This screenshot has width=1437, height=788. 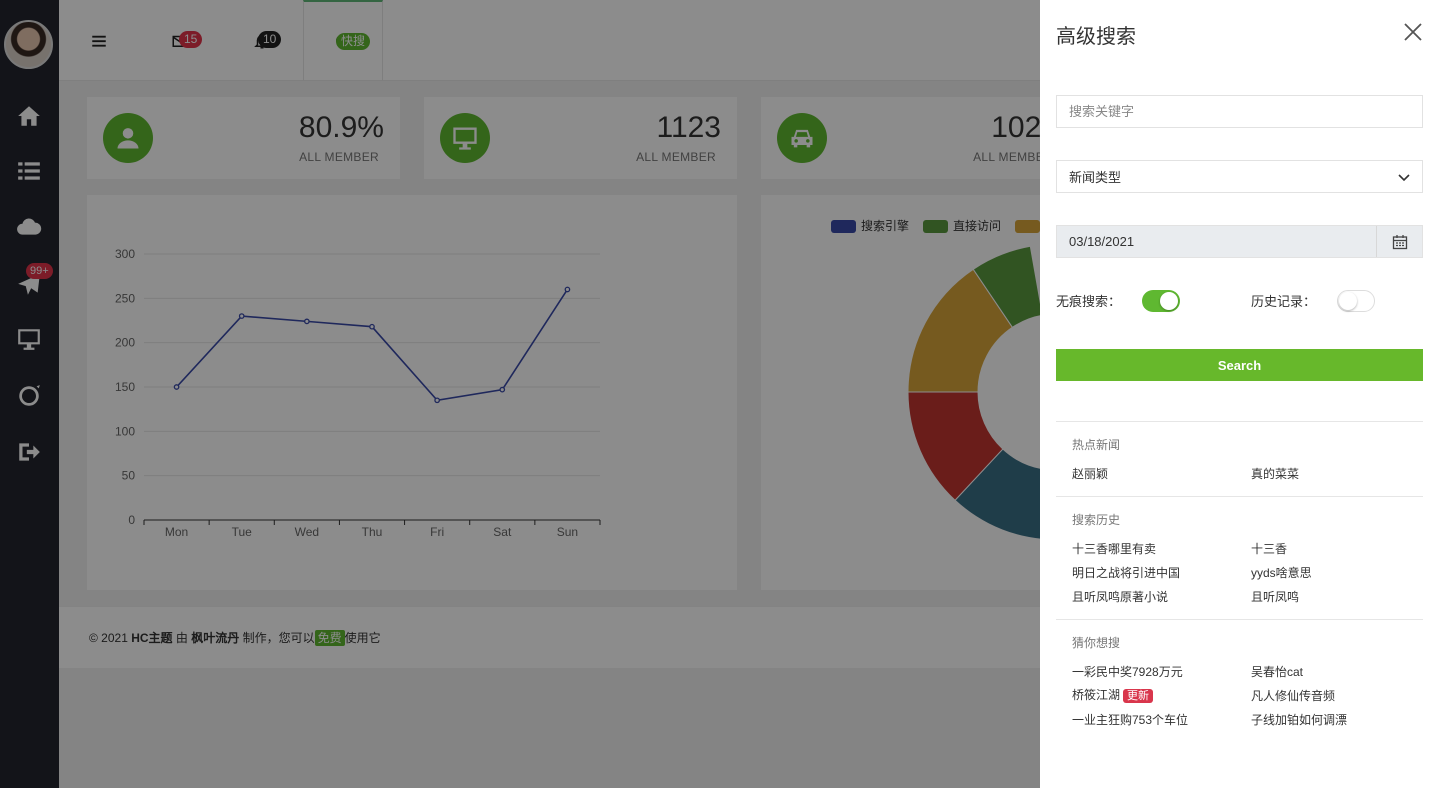 I want to click on drawer-title: 高级搜索, so click(x=1096, y=37).